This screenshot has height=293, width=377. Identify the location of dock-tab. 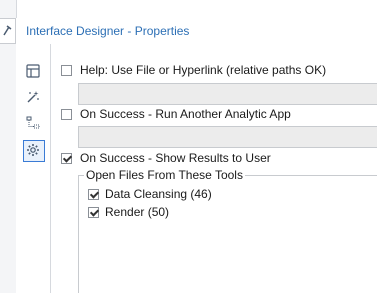
(8, 31).